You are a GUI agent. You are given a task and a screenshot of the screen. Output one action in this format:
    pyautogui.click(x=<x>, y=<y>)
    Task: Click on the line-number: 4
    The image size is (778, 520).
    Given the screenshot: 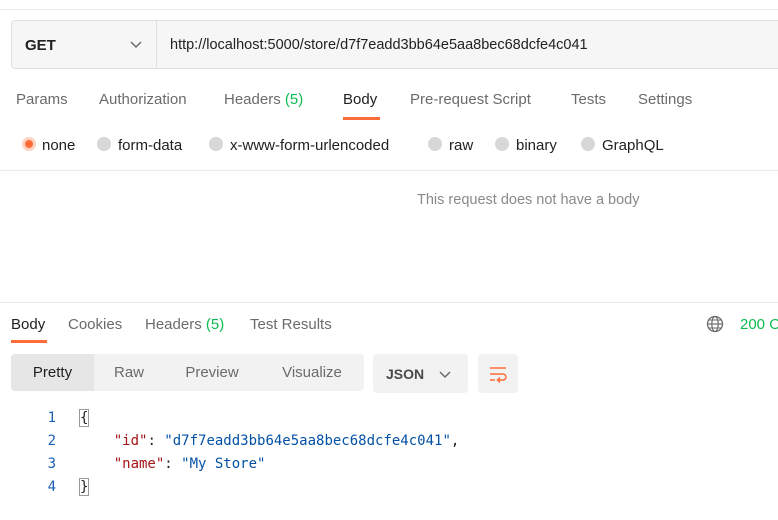 What is the action you would take?
    pyautogui.click(x=51, y=487)
    